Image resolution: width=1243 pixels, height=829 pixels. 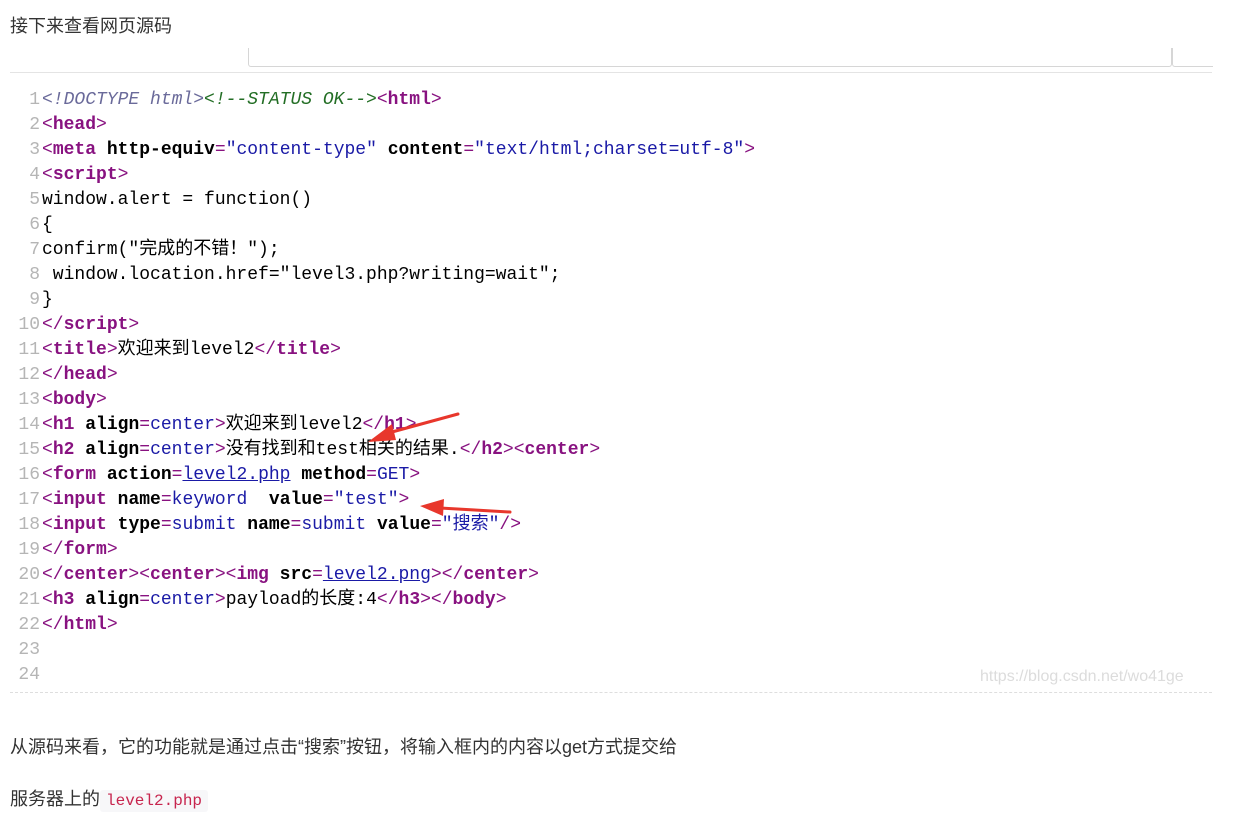 I want to click on attr-name: method, so click(x=334, y=475).